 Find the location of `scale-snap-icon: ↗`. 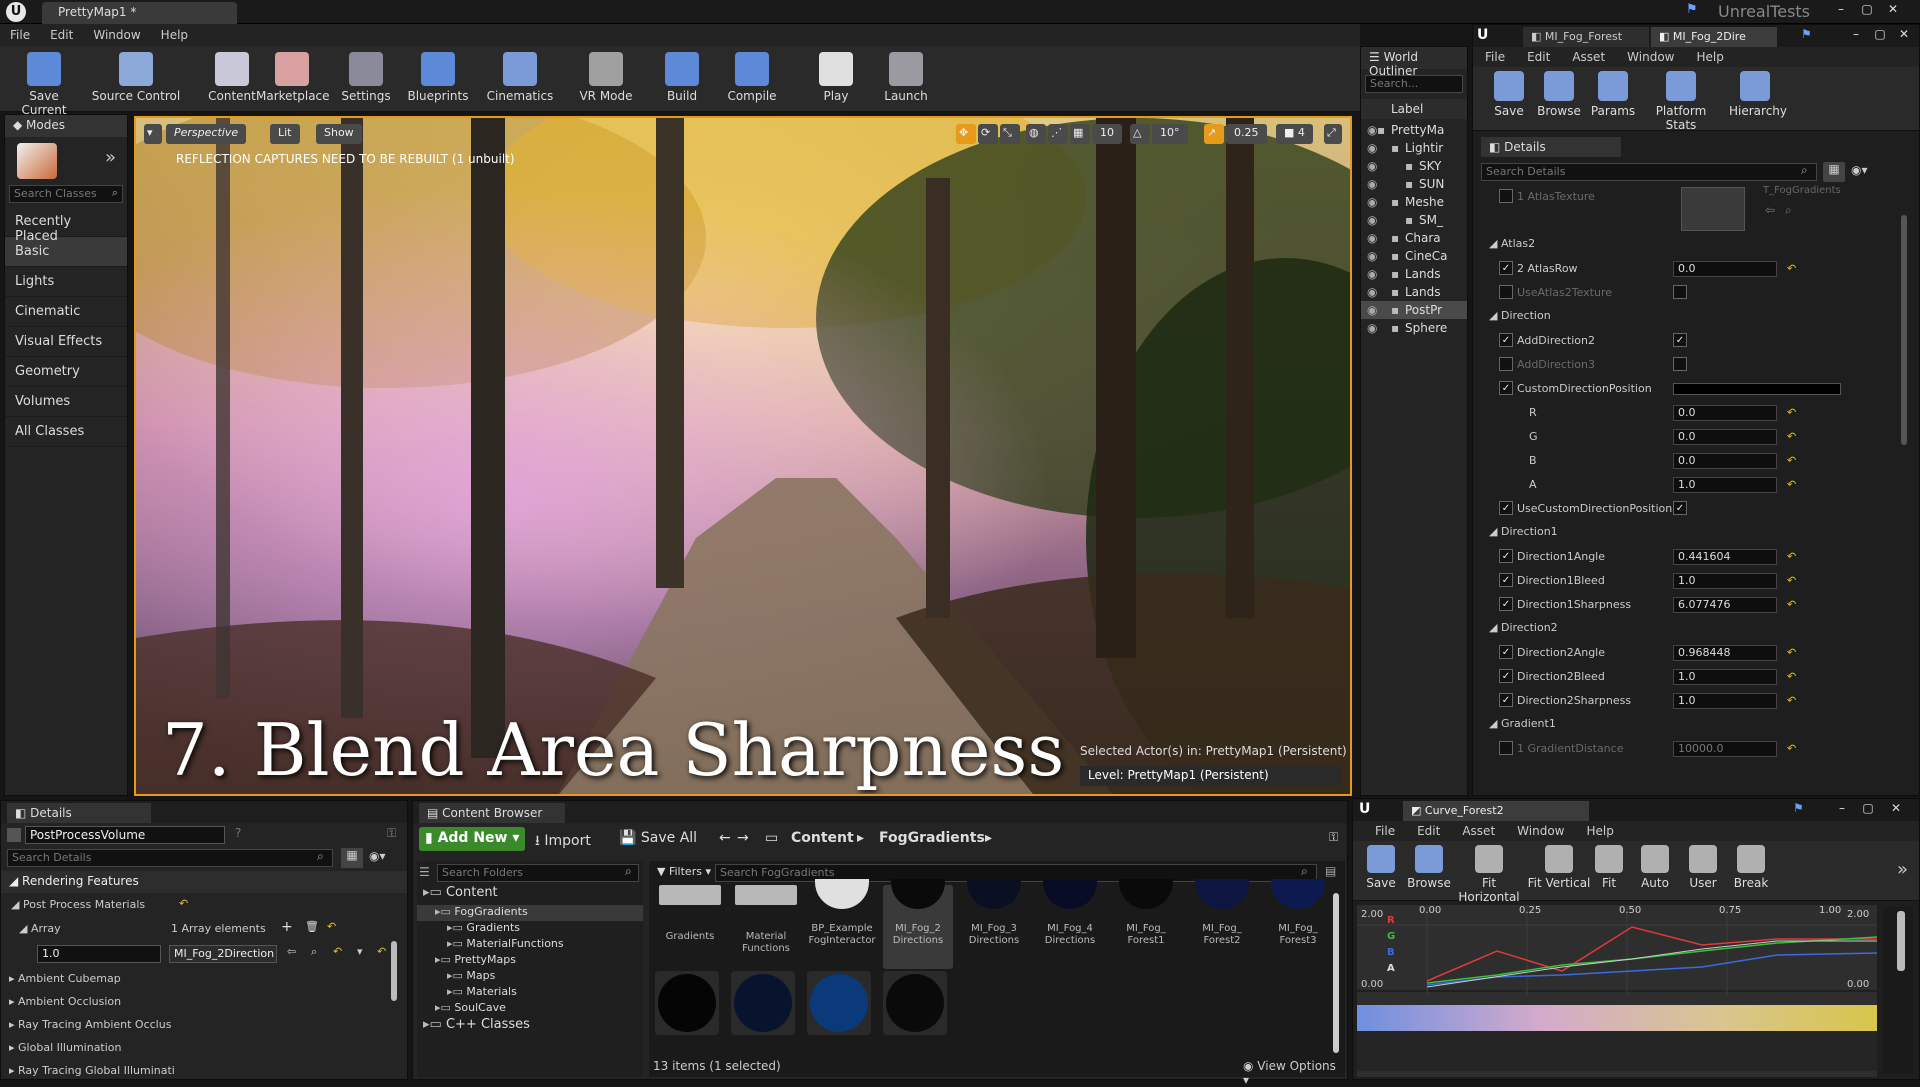

scale-snap-icon: ↗ is located at coordinates (1214, 134).